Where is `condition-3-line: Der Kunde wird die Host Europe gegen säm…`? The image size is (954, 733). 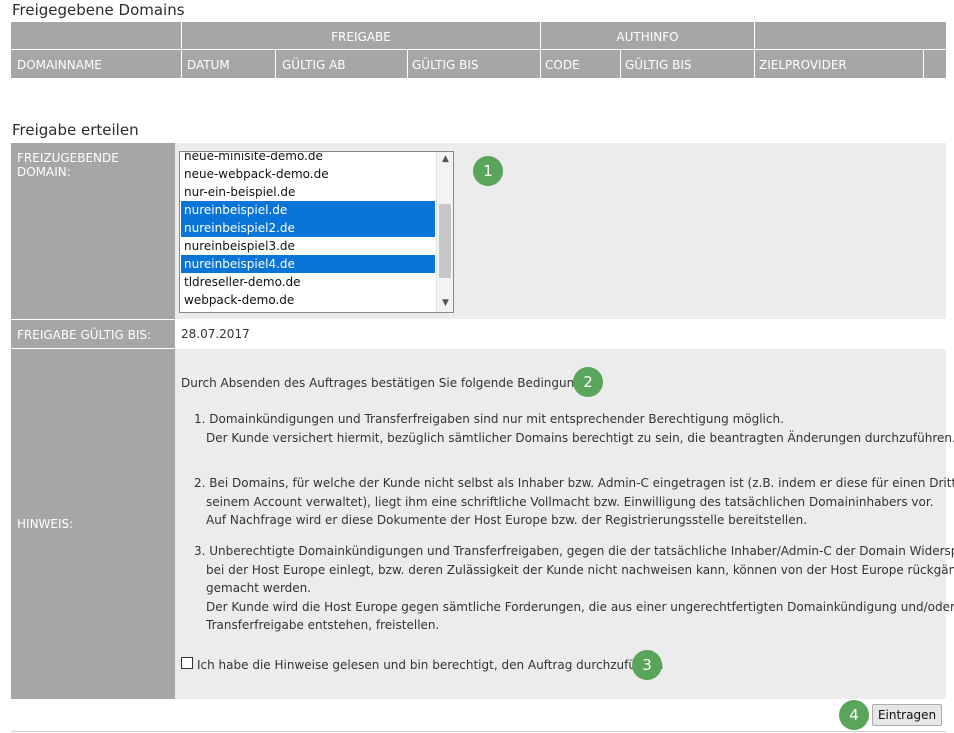 condition-3-line: Der Kunde wird die Host Europe gegen säm… is located at coordinates (580, 606).